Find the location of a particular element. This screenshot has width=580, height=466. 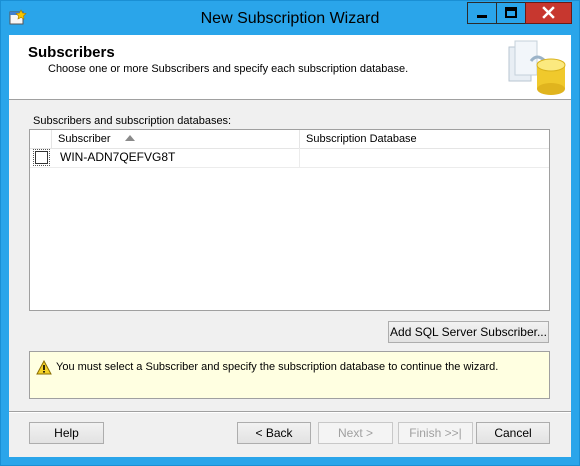

maximize-button is located at coordinates (511, 13).